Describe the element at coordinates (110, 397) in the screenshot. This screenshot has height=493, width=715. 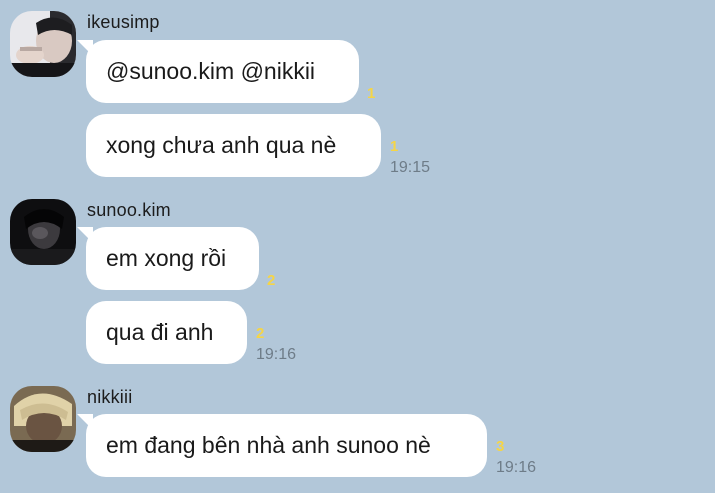
I see `sender-name: nikkiii` at that location.